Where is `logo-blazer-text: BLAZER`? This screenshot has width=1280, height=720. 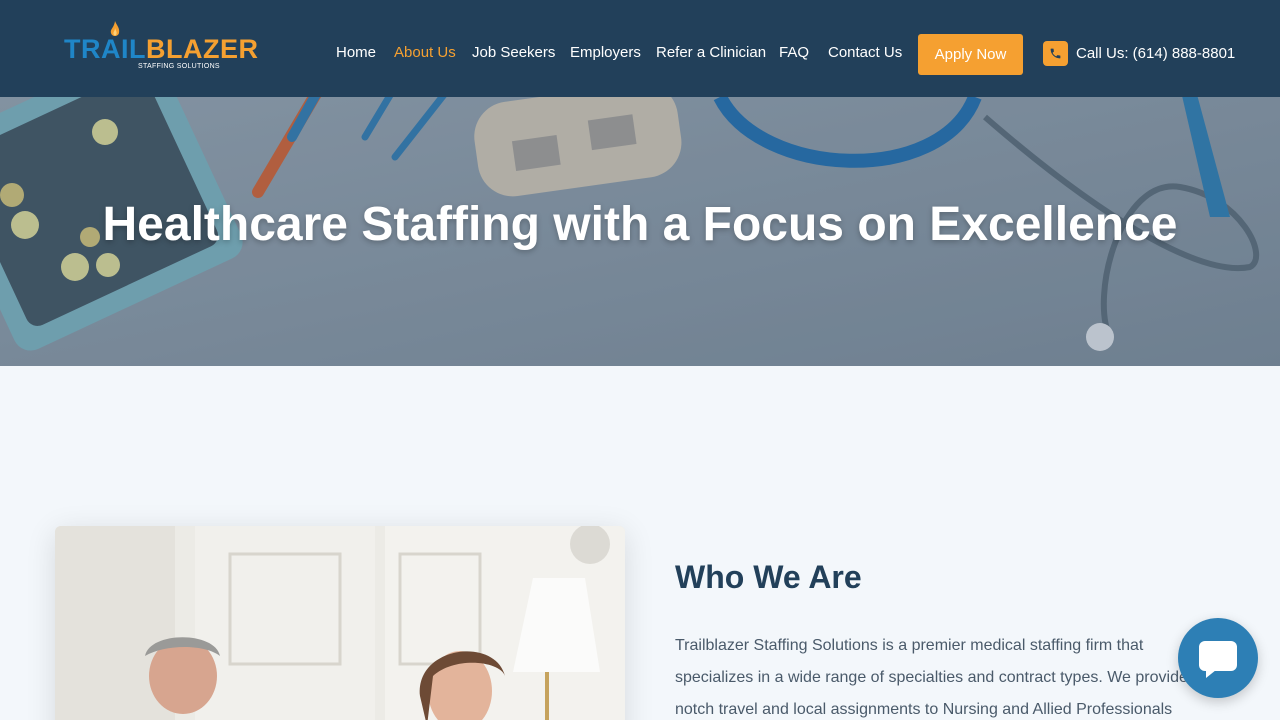 logo-blazer-text: BLAZER is located at coordinates (202, 49).